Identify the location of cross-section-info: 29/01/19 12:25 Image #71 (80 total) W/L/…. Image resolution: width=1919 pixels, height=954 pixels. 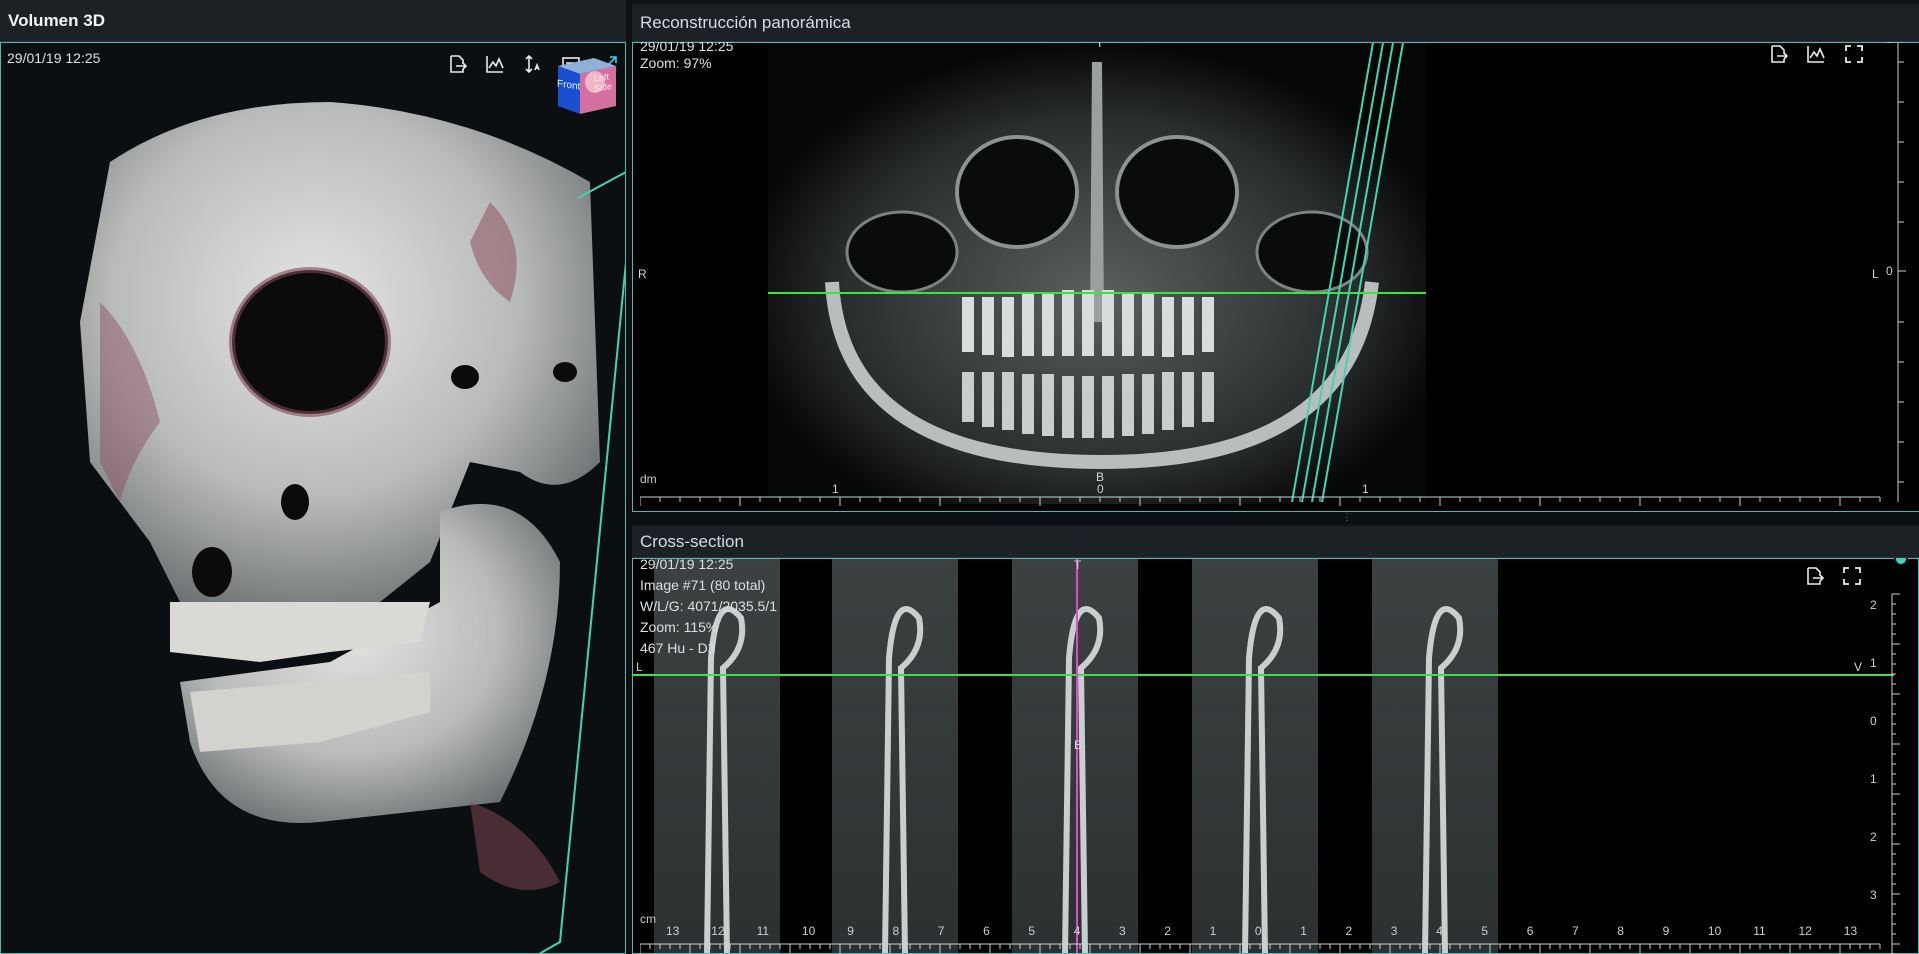
(708, 608).